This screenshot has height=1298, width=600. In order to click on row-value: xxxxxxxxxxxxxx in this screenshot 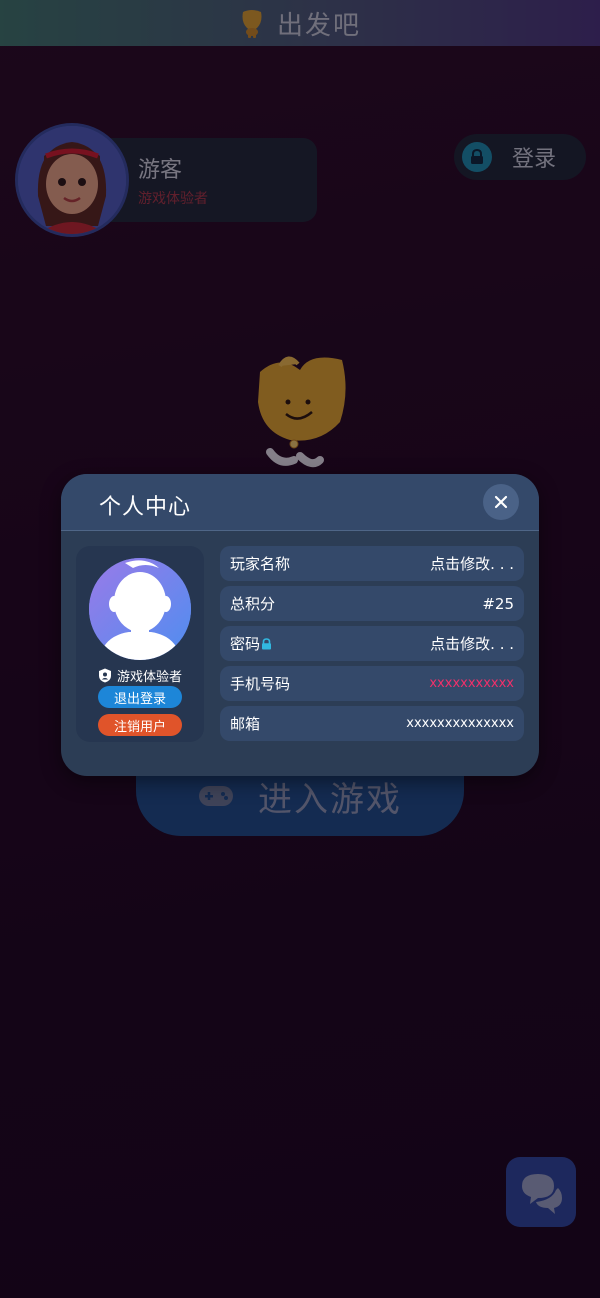, I will do `click(460, 723)`.